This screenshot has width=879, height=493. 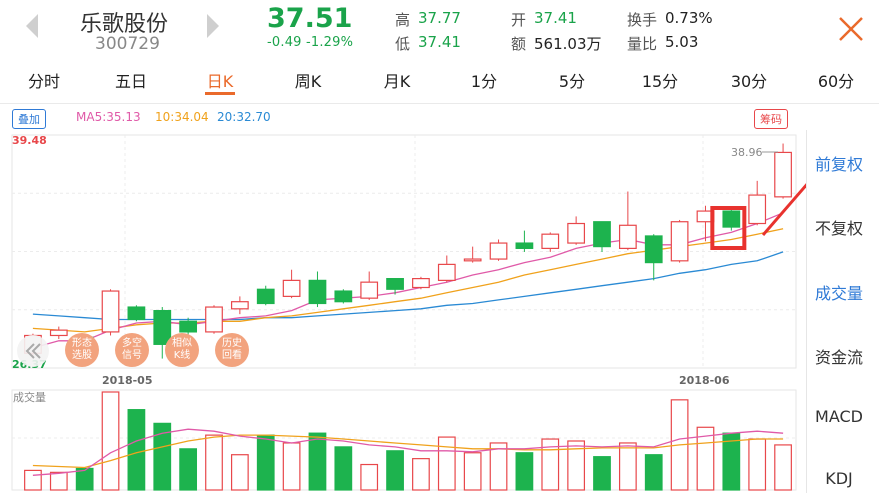 I want to click on pill-line: 回看, so click(x=232, y=355).